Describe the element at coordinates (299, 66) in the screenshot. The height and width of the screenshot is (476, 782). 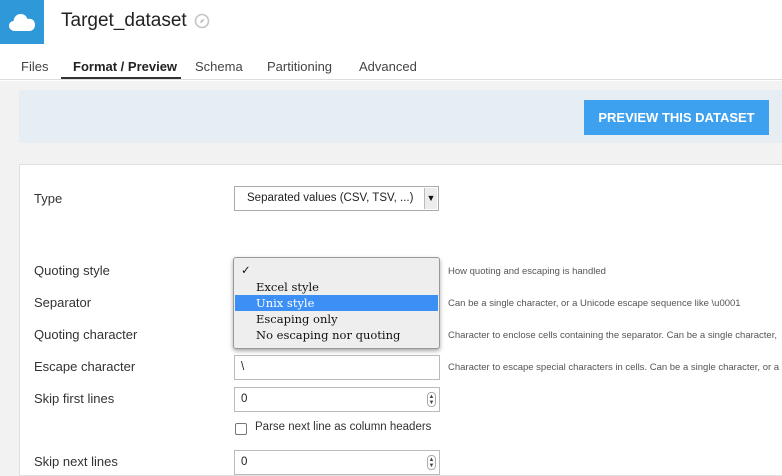
I see `tab-partitioning: Partitioning` at that location.